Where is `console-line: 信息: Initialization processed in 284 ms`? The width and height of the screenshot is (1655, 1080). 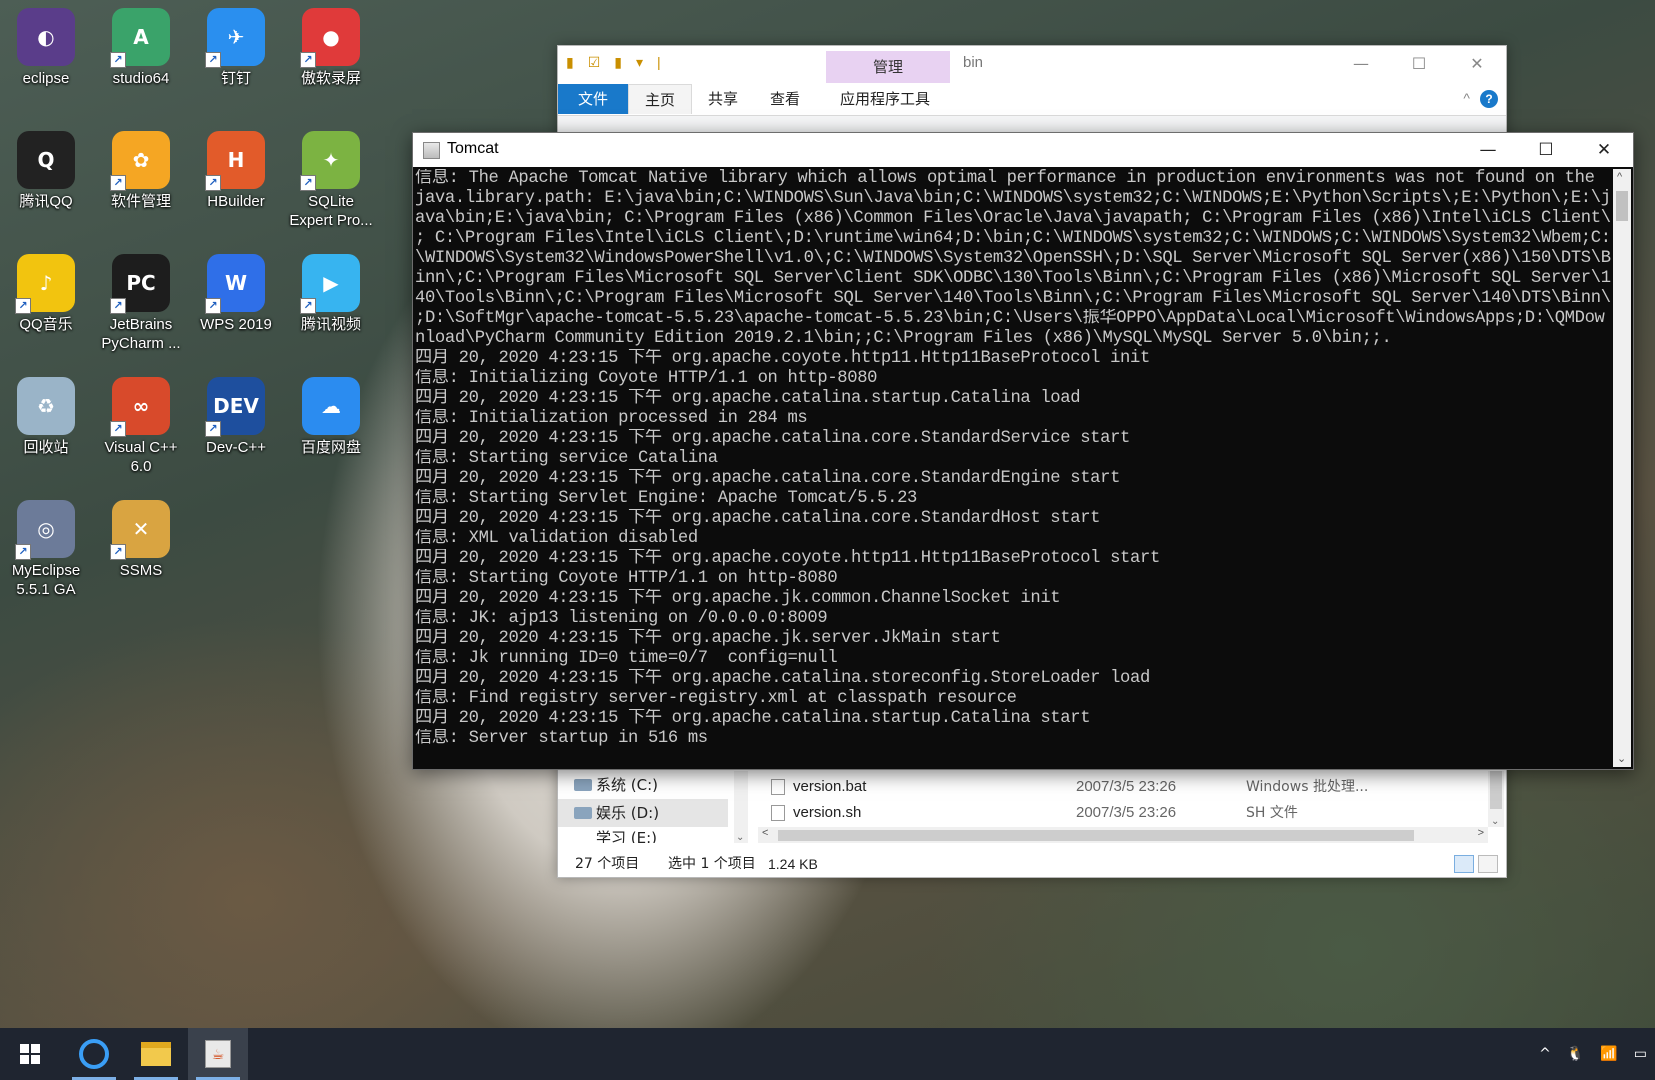
console-line: 信息: Initialization processed in 284 ms is located at coordinates (611, 418).